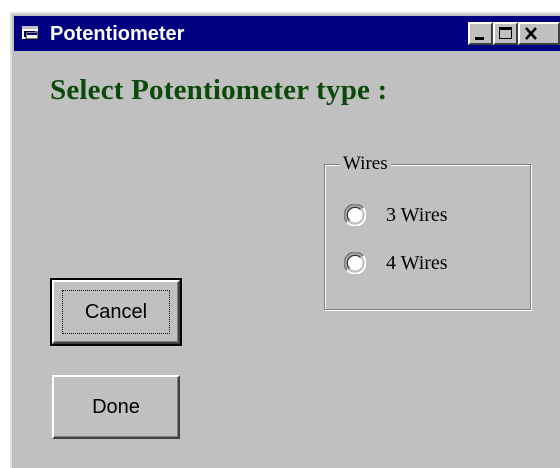 Image resolution: width=560 pixels, height=468 pixels. What do you see at coordinates (539, 33) in the screenshot?
I see `close-button` at bounding box center [539, 33].